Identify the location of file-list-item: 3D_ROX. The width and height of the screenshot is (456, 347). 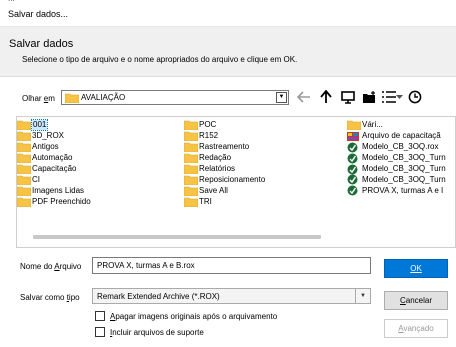
(54, 136).